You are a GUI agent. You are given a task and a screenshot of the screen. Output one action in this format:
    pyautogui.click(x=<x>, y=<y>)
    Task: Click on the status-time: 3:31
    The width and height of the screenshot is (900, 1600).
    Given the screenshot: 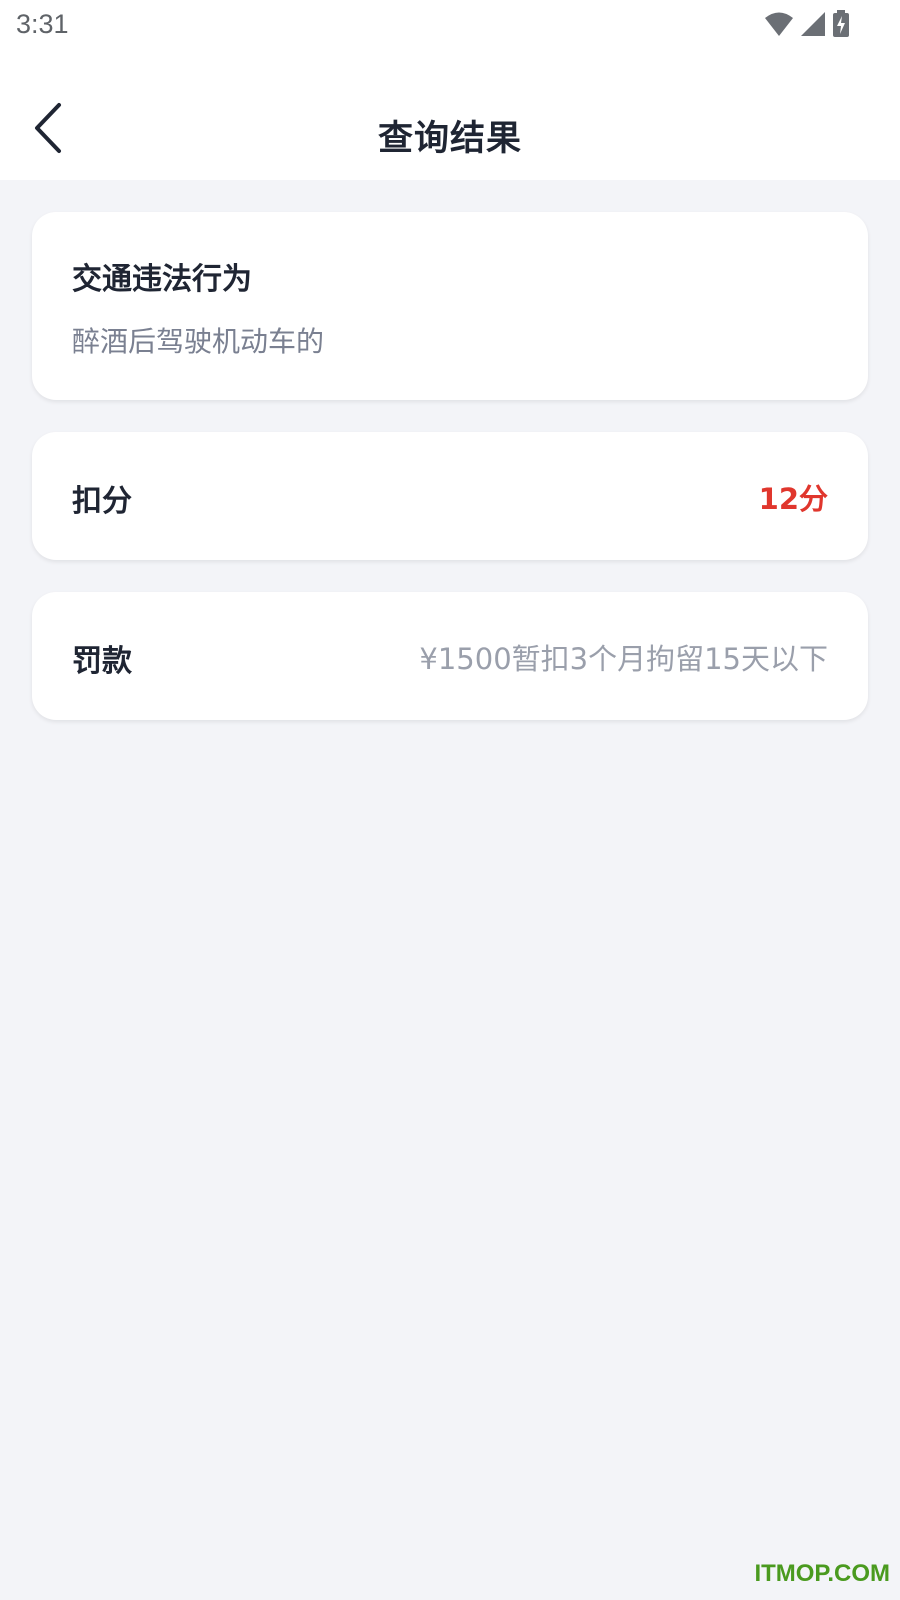 What is the action you would take?
    pyautogui.click(x=42, y=24)
    